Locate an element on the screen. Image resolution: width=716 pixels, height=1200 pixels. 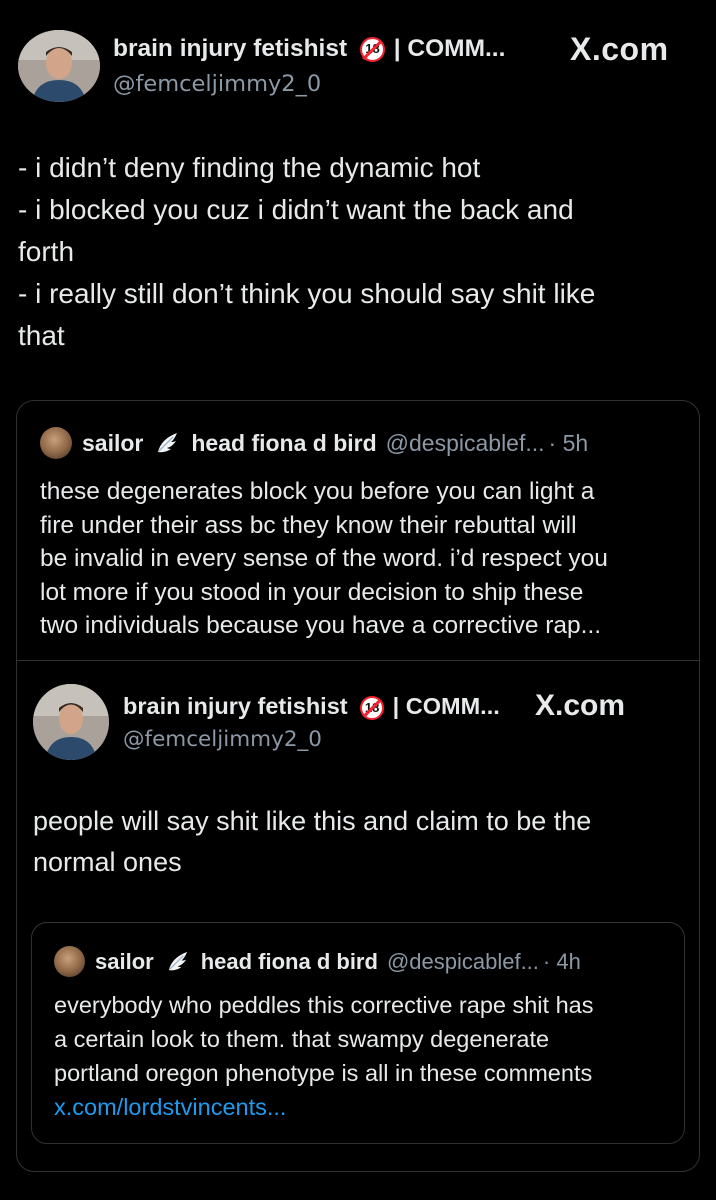
tweet-line: normal ones is located at coordinates (107, 862).